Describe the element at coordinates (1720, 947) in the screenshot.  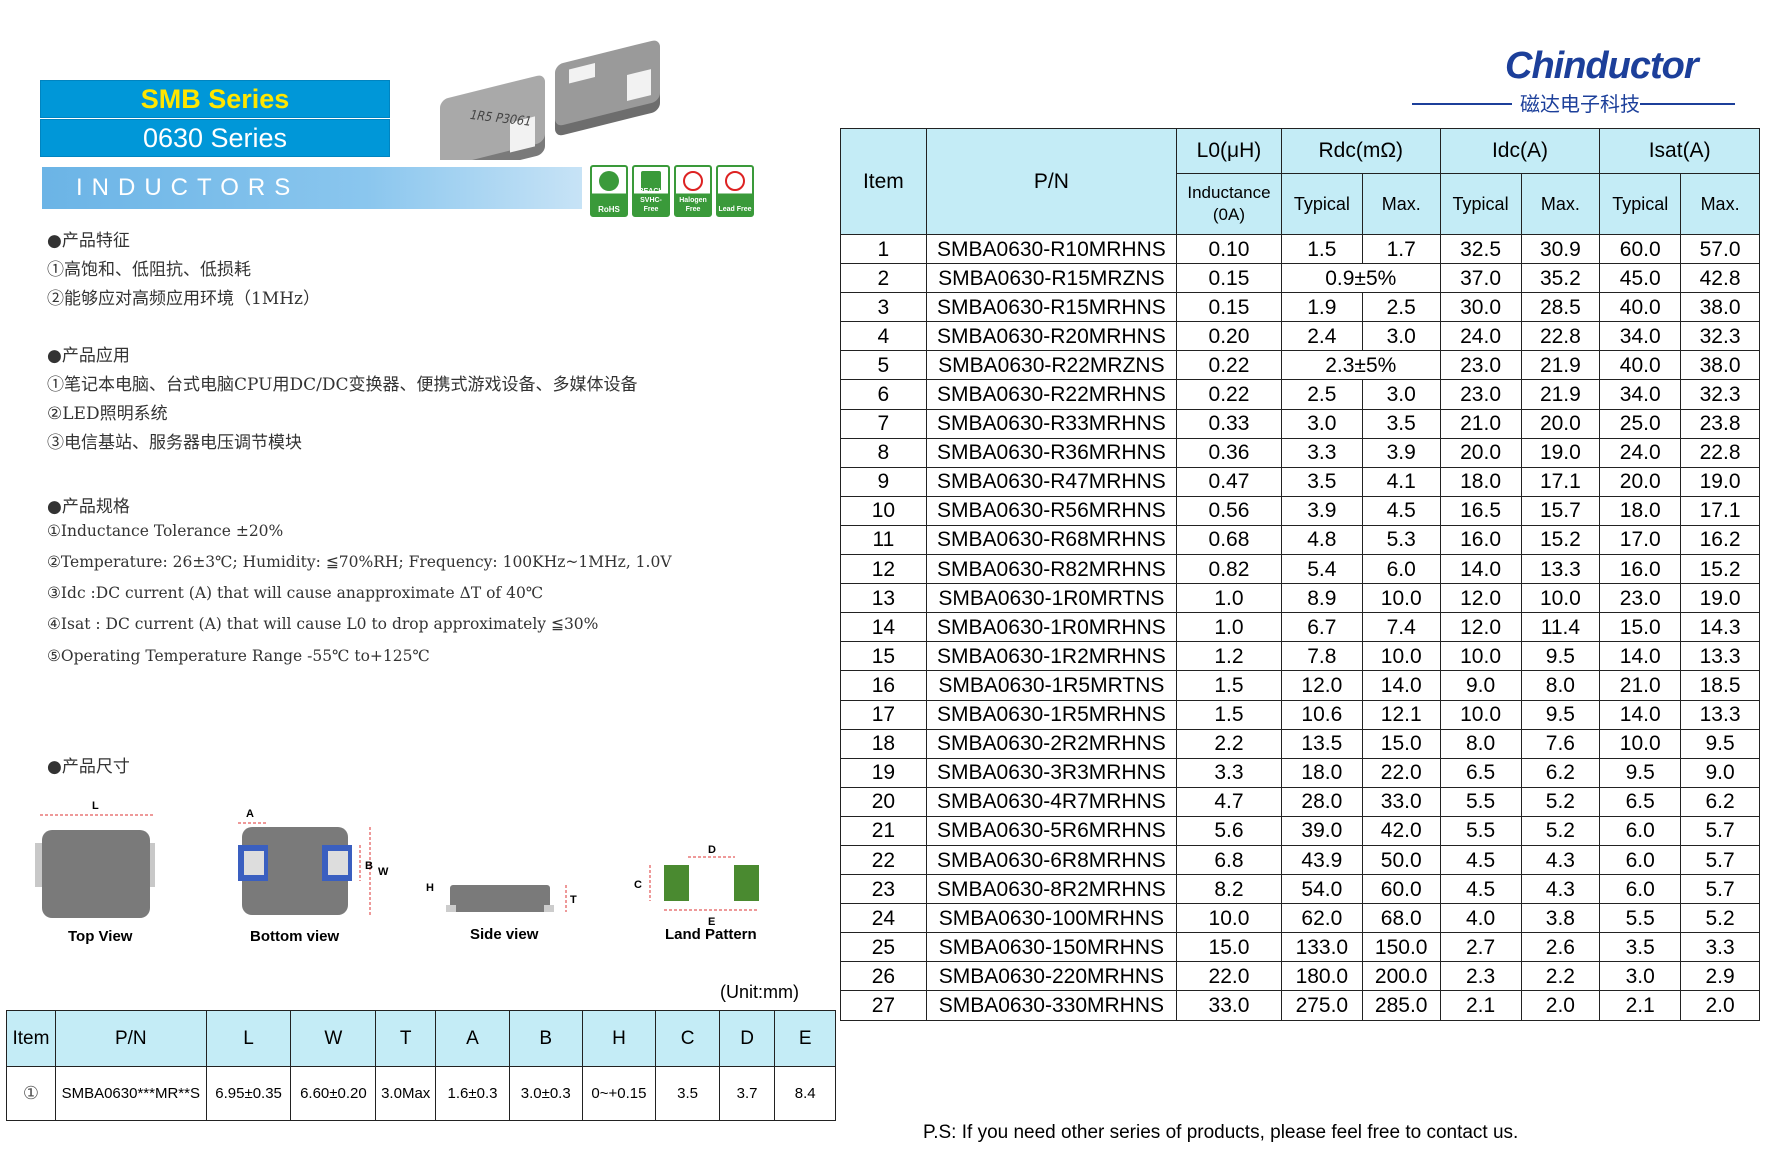
I see `table-cell: 3.3` at that location.